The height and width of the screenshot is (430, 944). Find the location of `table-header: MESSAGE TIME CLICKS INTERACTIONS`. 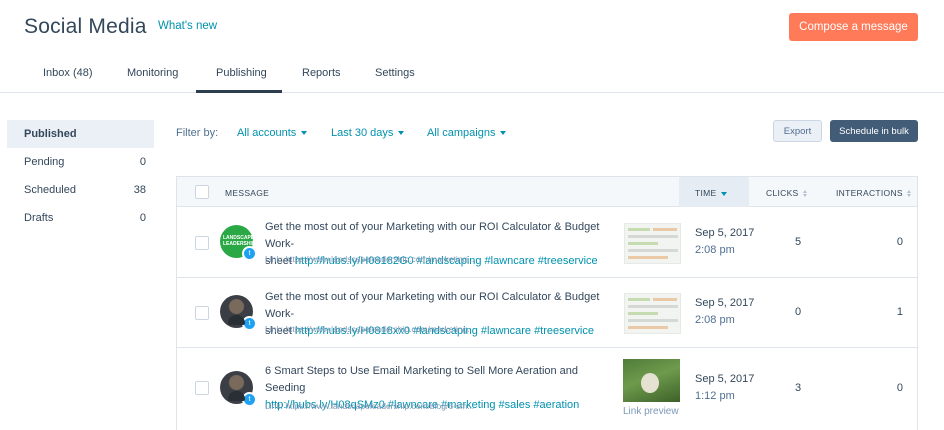

table-header: MESSAGE TIME CLICKS INTERACTIONS is located at coordinates (547, 192).